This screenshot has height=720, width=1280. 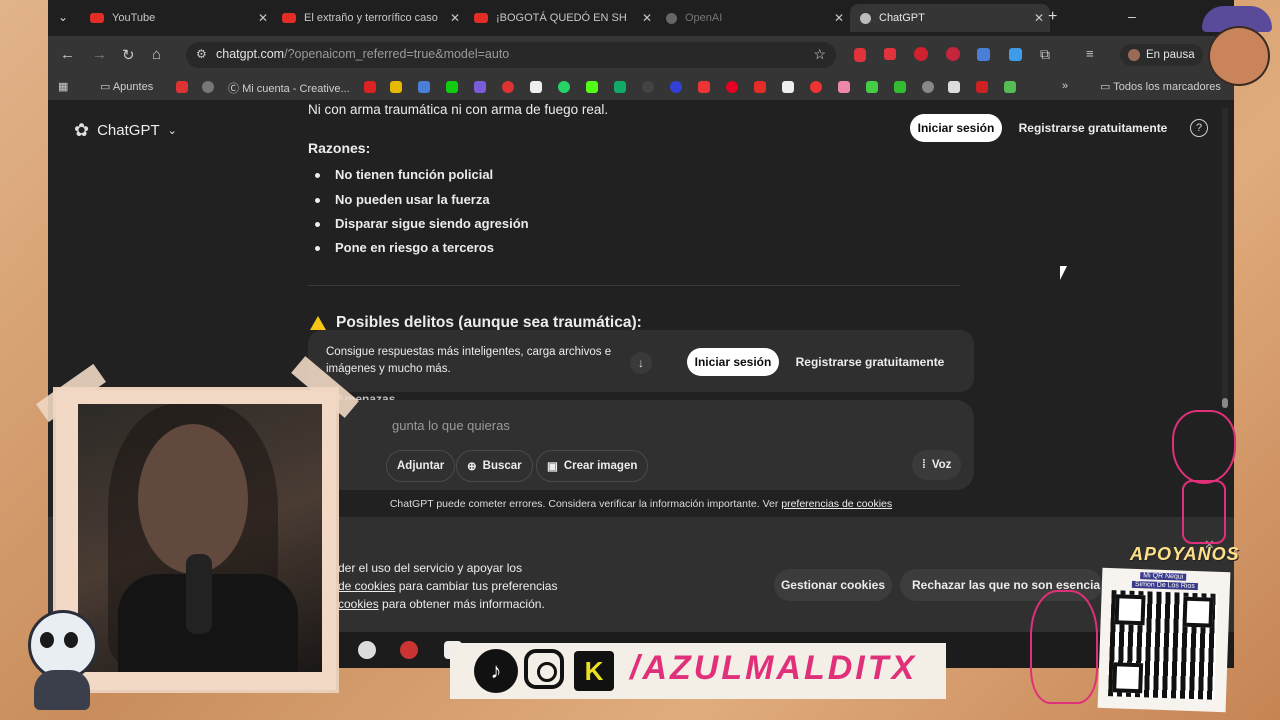 What do you see at coordinates (1093, 128) in the screenshot?
I see `register-button: Registrarse gratuitamente` at bounding box center [1093, 128].